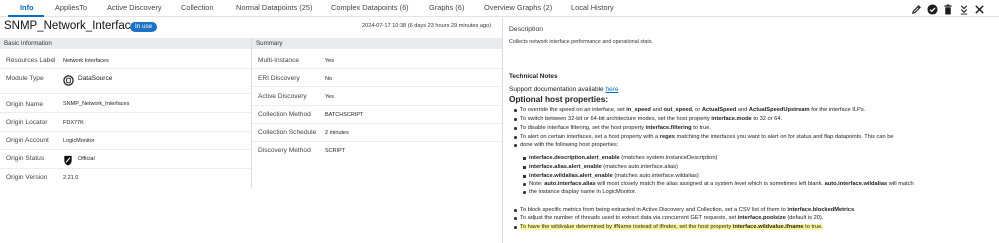  Describe the element at coordinates (284, 150) in the screenshot. I see `discovery-method-label: Discovery Method` at that location.